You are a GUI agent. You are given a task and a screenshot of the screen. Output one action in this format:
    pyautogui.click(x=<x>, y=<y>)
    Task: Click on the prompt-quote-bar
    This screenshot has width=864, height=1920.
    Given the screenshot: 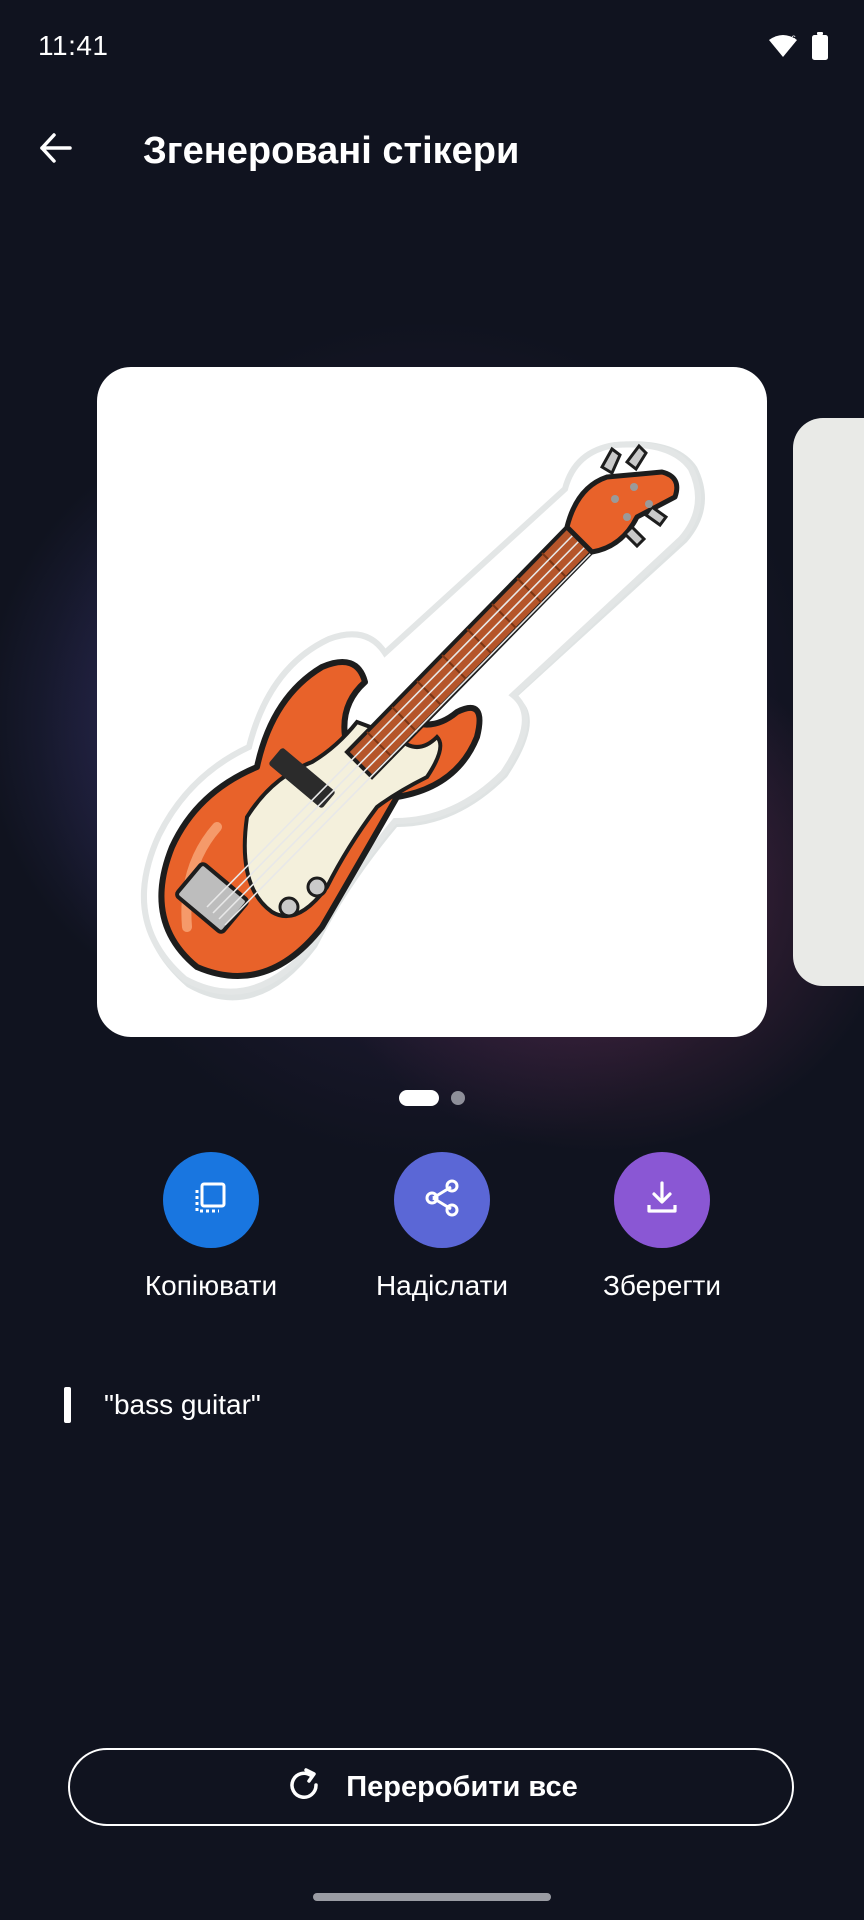 What is the action you would take?
    pyautogui.click(x=67, y=1405)
    